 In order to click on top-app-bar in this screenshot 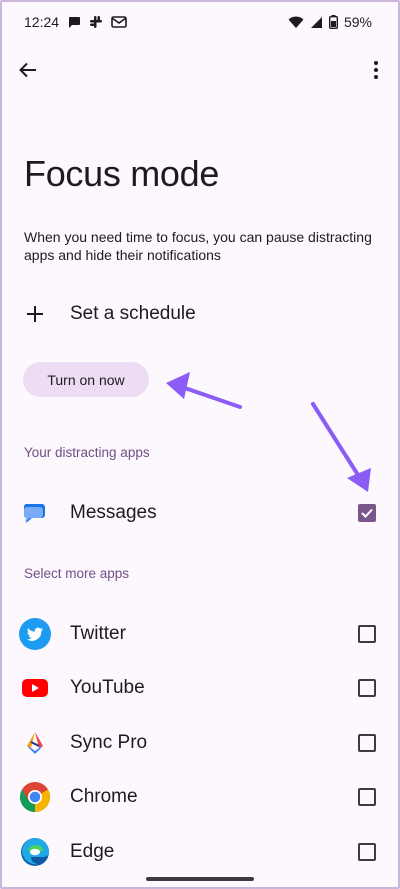, I will do `click(200, 72)`.